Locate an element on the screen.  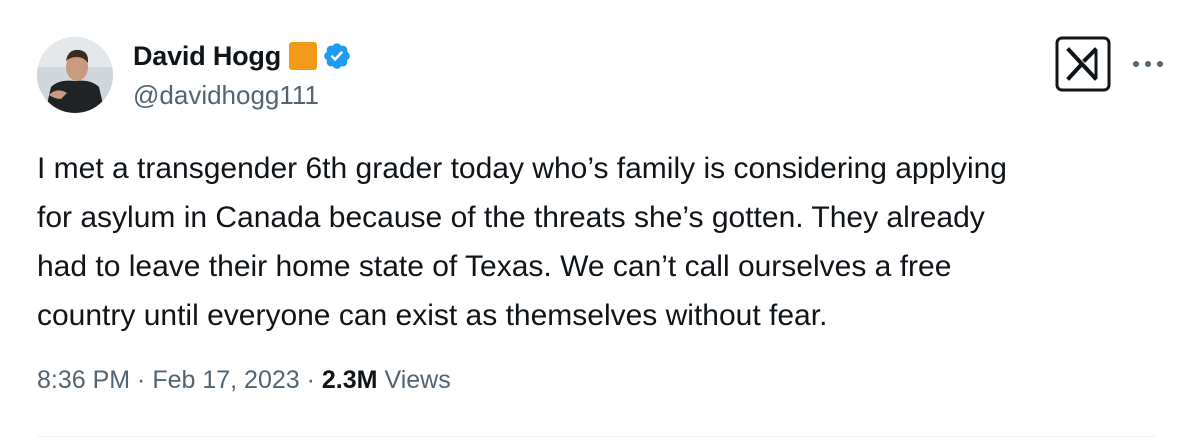
views-count: 2.3M is located at coordinates (349, 380).